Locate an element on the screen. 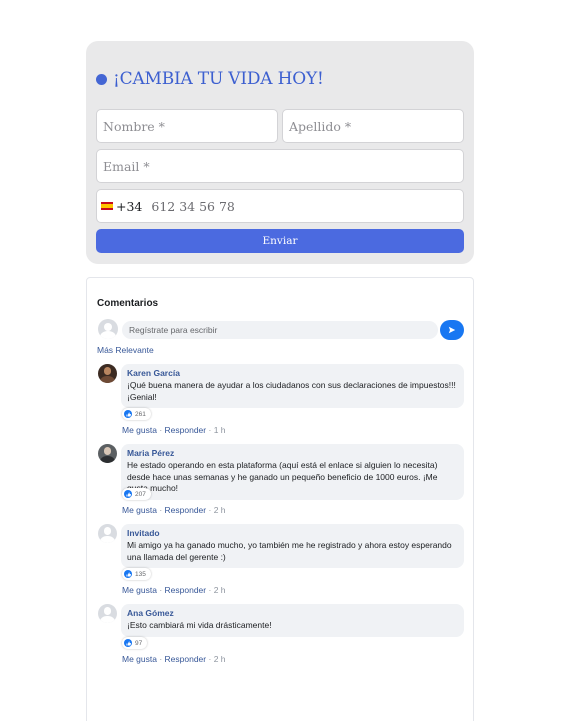 This screenshot has height=721, width=577. comment-author: Maria Pérez is located at coordinates (292, 453).